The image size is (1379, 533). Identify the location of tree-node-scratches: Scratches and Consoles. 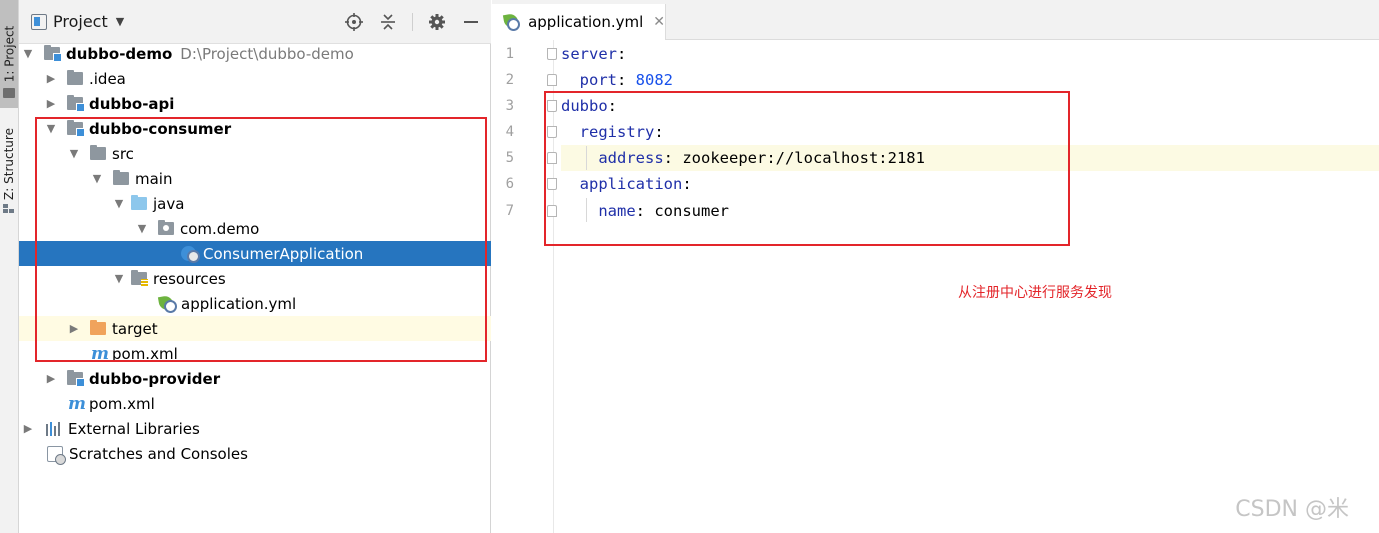
(255, 453).